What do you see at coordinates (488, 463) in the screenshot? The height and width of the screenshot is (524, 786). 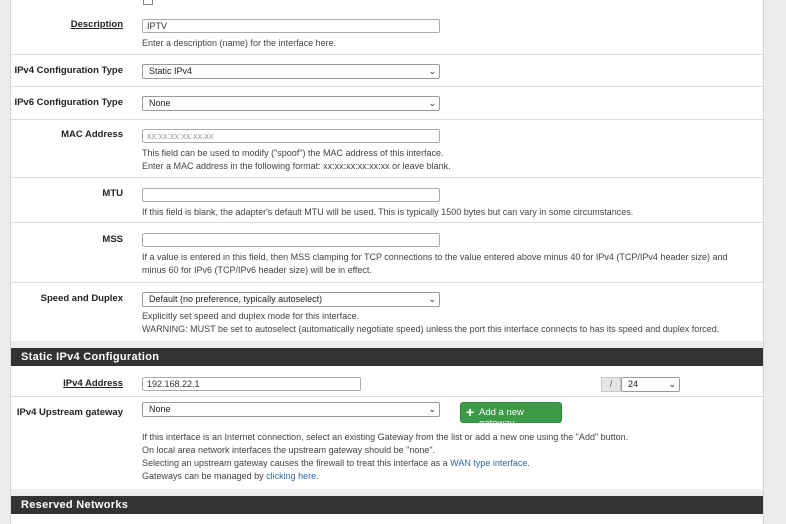 I see `wan-type-interface-link: WAN type interface` at bounding box center [488, 463].